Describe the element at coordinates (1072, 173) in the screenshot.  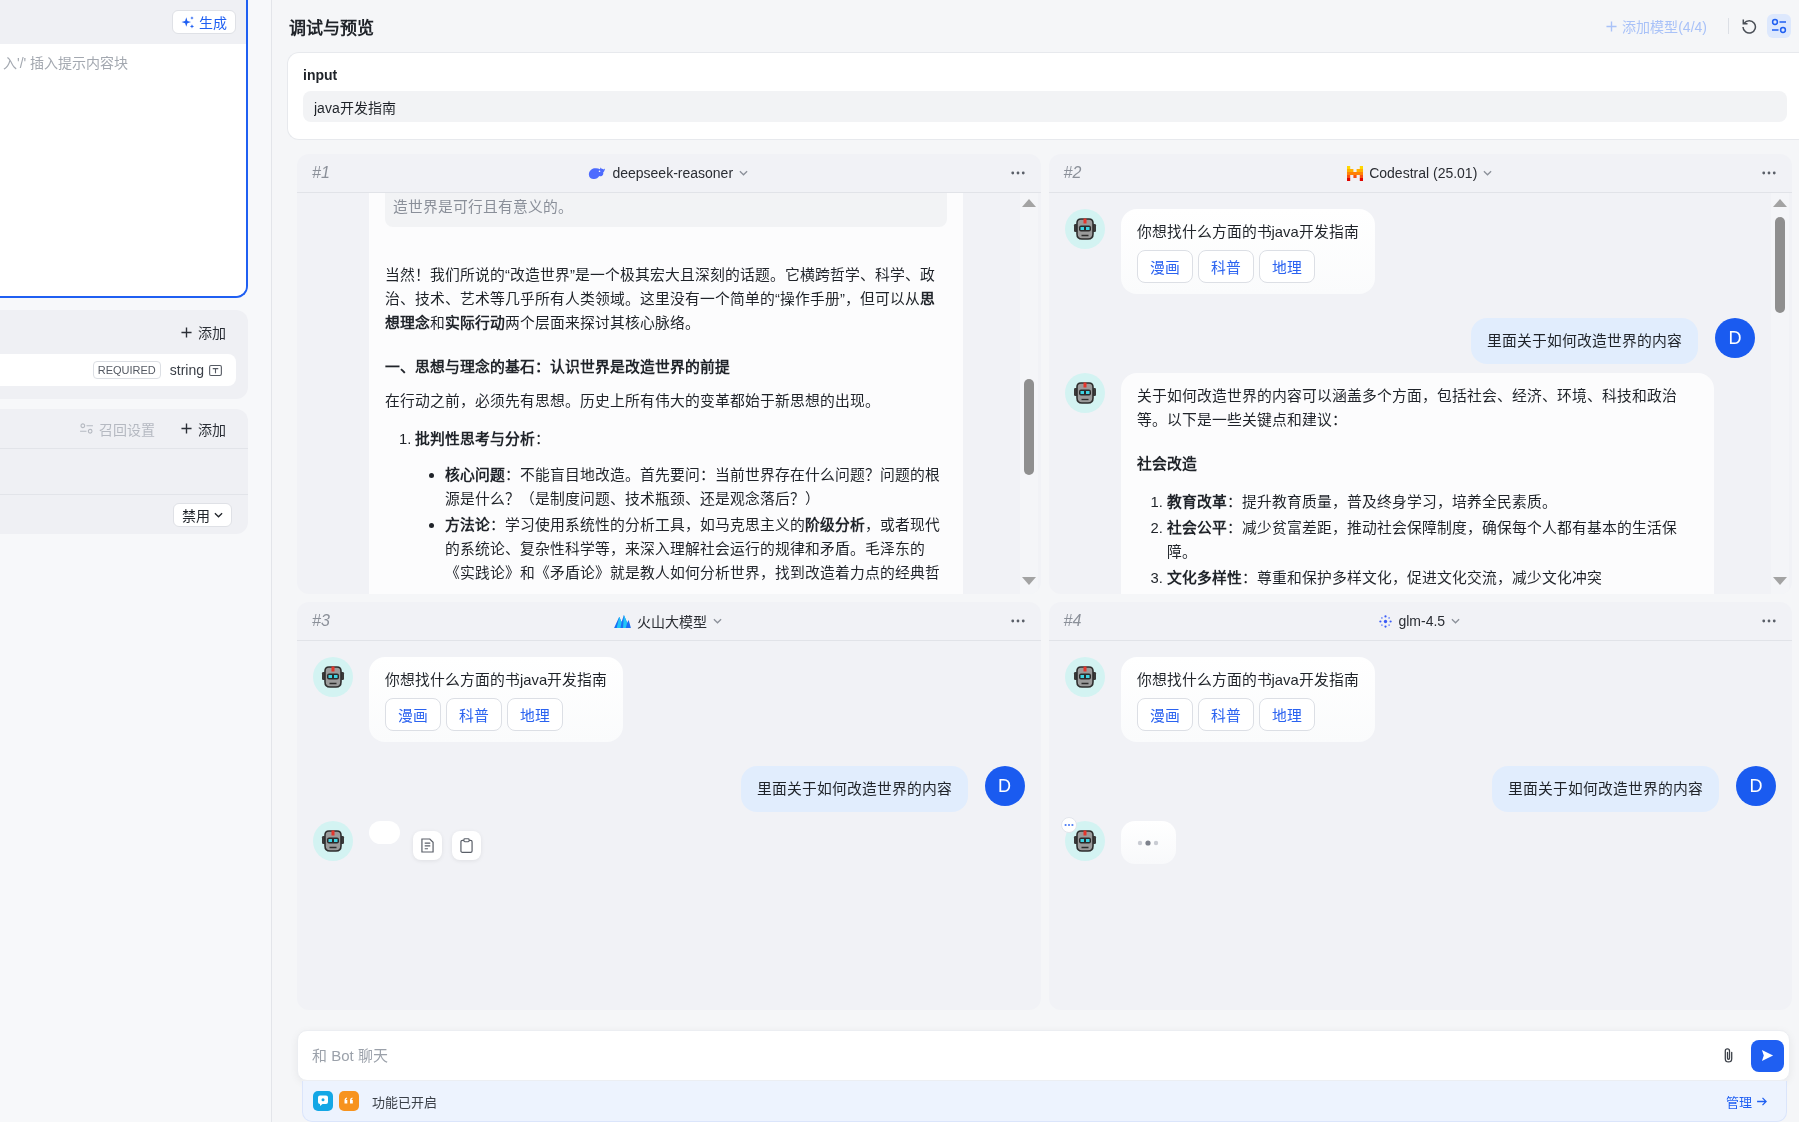
I see `panel-number: #2` at that location.